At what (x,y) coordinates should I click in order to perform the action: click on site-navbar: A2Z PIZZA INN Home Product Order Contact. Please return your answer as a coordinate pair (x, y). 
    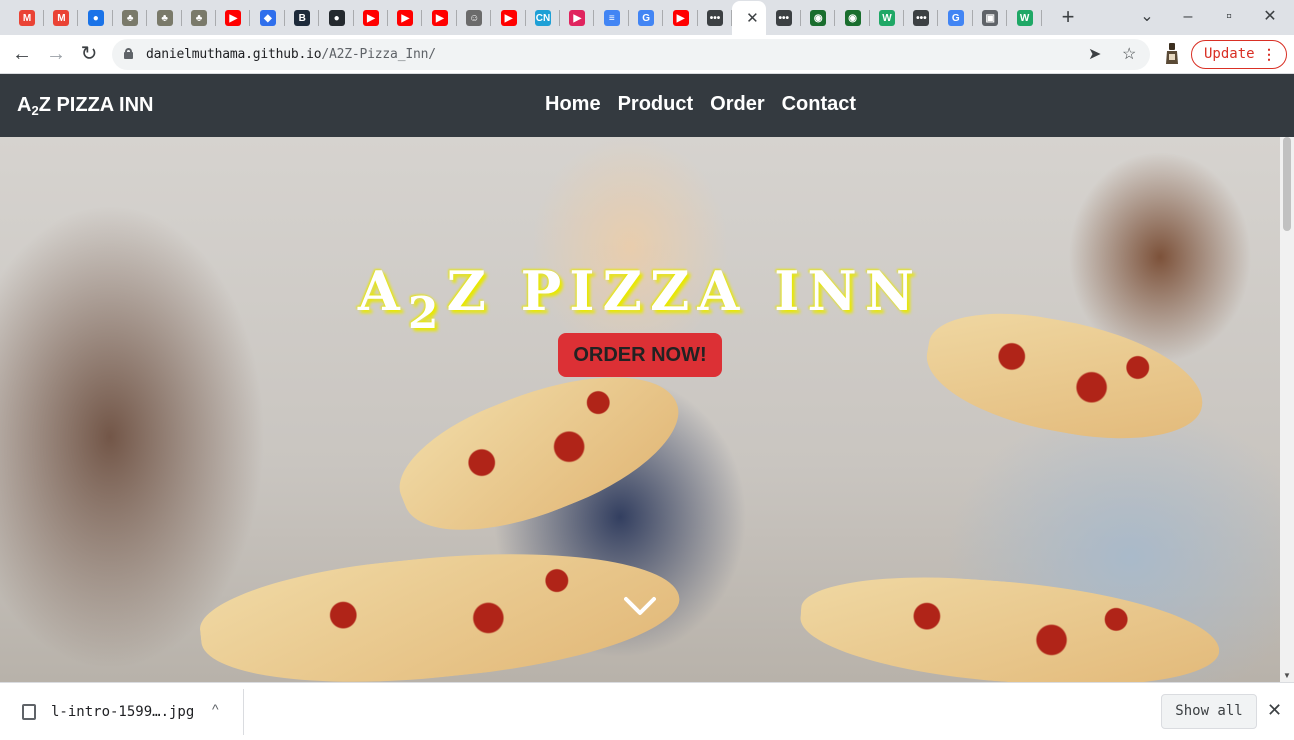
    Looking at the image, I should click on (647, 105).